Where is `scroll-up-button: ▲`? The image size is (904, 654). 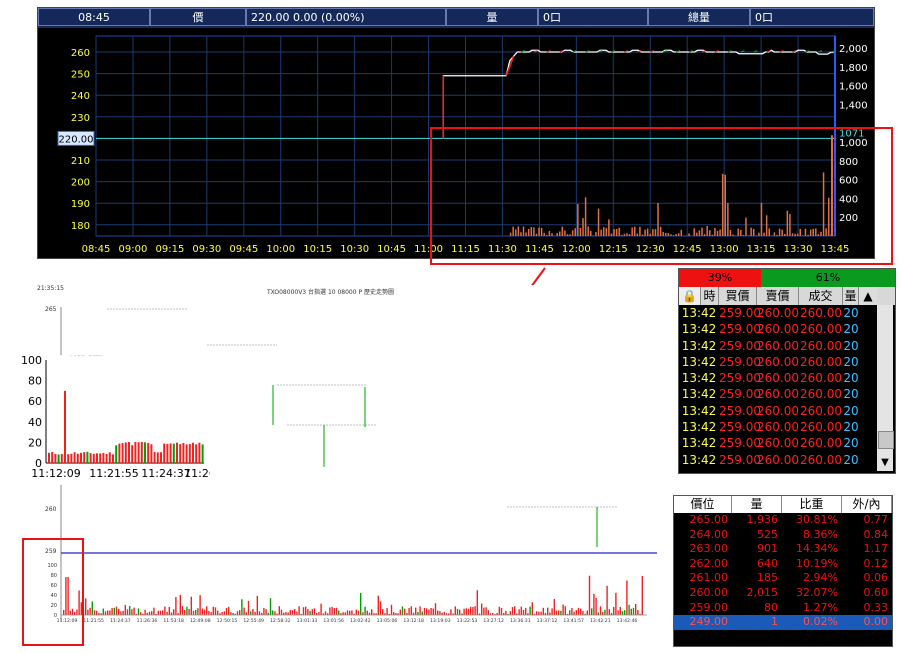 scroll-up-button: ▲ is located at coordinates (868, 296).